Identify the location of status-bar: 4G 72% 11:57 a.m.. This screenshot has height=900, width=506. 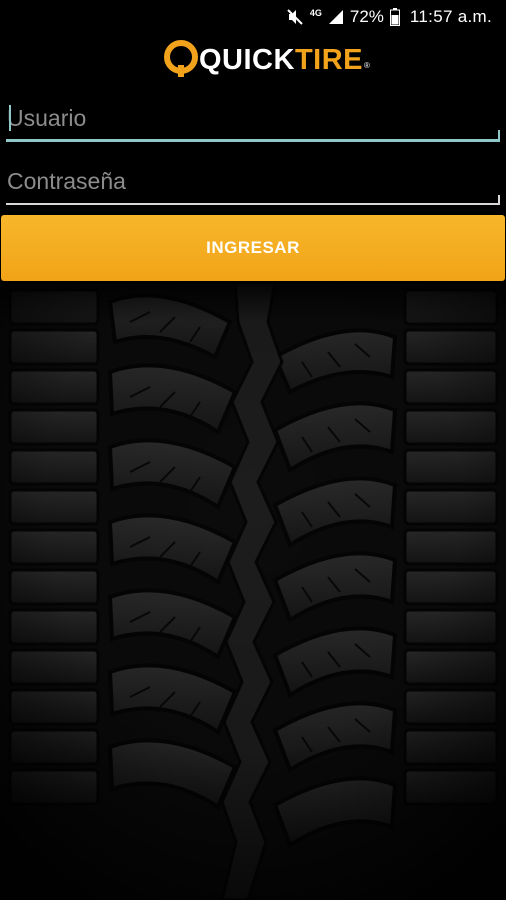
(253, 17).